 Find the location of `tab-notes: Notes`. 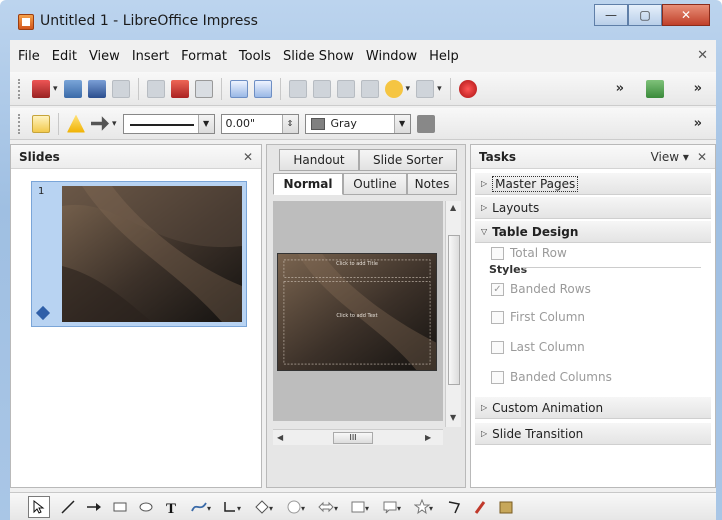

tab-notes: Notes is located at coordinates (432, 184).